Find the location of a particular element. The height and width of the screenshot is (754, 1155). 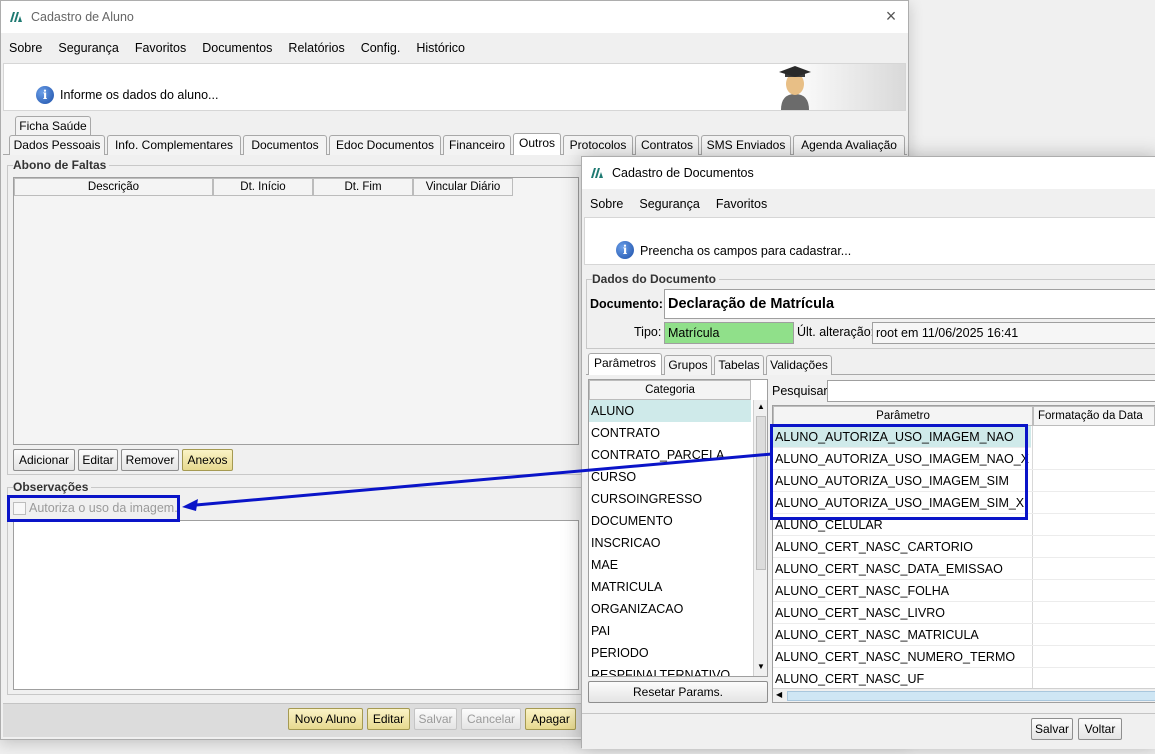

tipo-label: Tipo: is located at coordinates (648, 332).